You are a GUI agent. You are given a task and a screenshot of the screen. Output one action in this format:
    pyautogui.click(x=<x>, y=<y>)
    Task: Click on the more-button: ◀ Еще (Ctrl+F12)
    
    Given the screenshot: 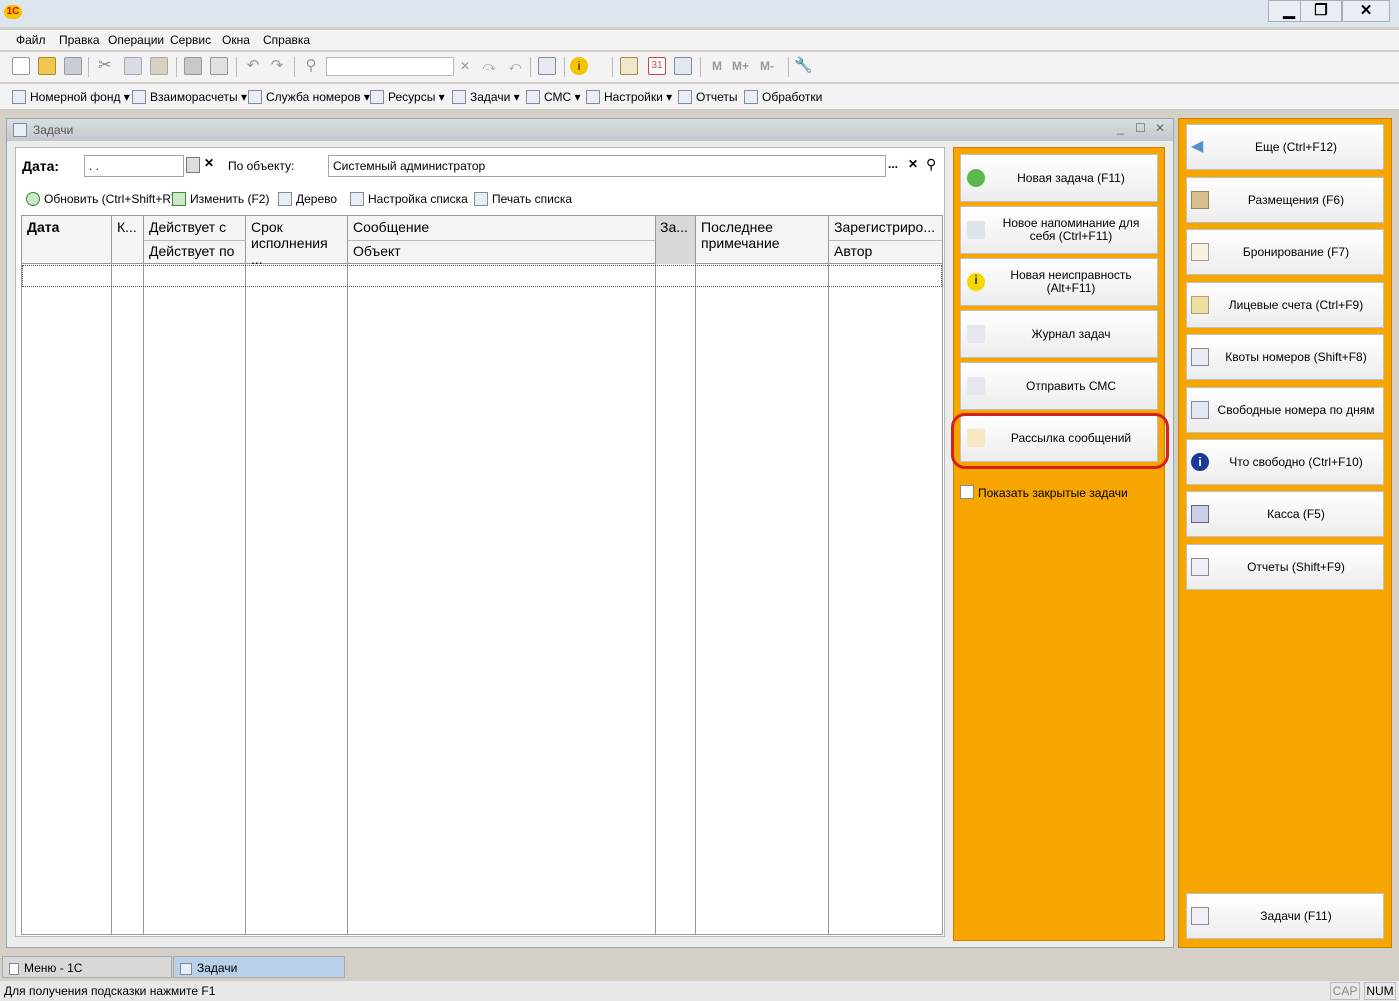 What is the action you would take?
    pyautogui.click(x=1285, y=147)
    